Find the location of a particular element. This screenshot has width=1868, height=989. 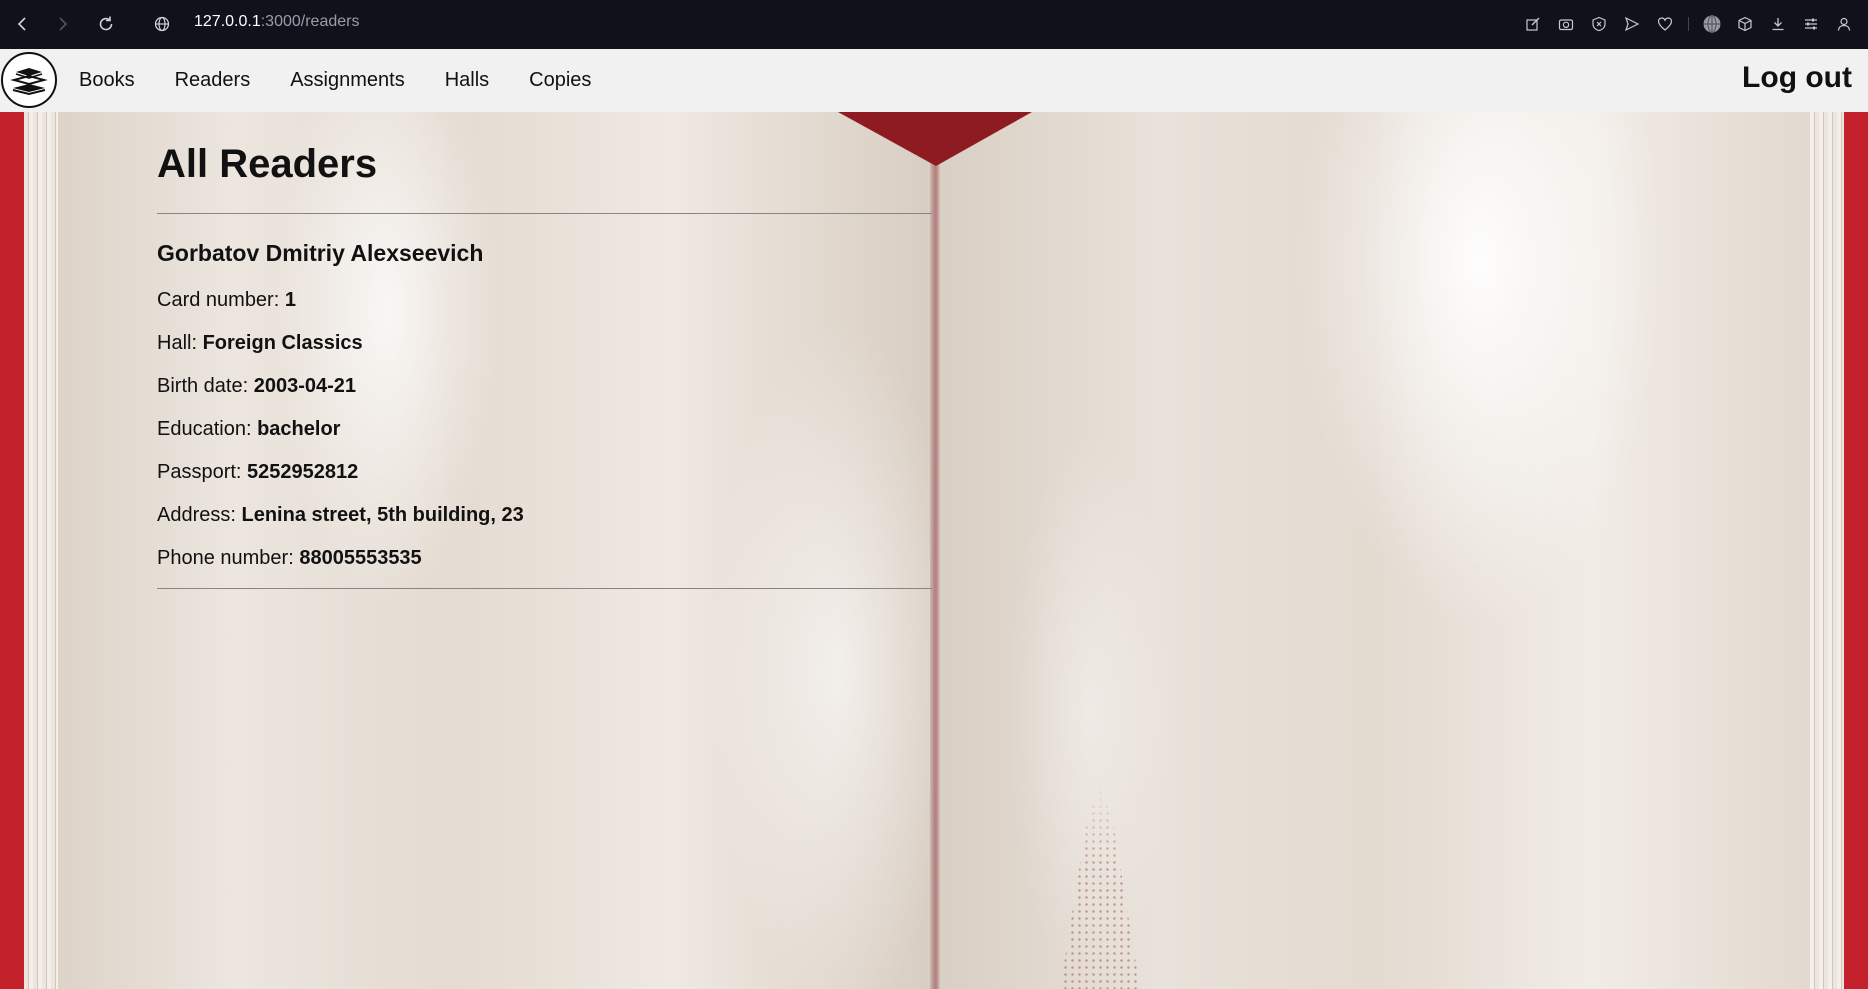

shield-x-icon is located at coordinates (1599, 24).